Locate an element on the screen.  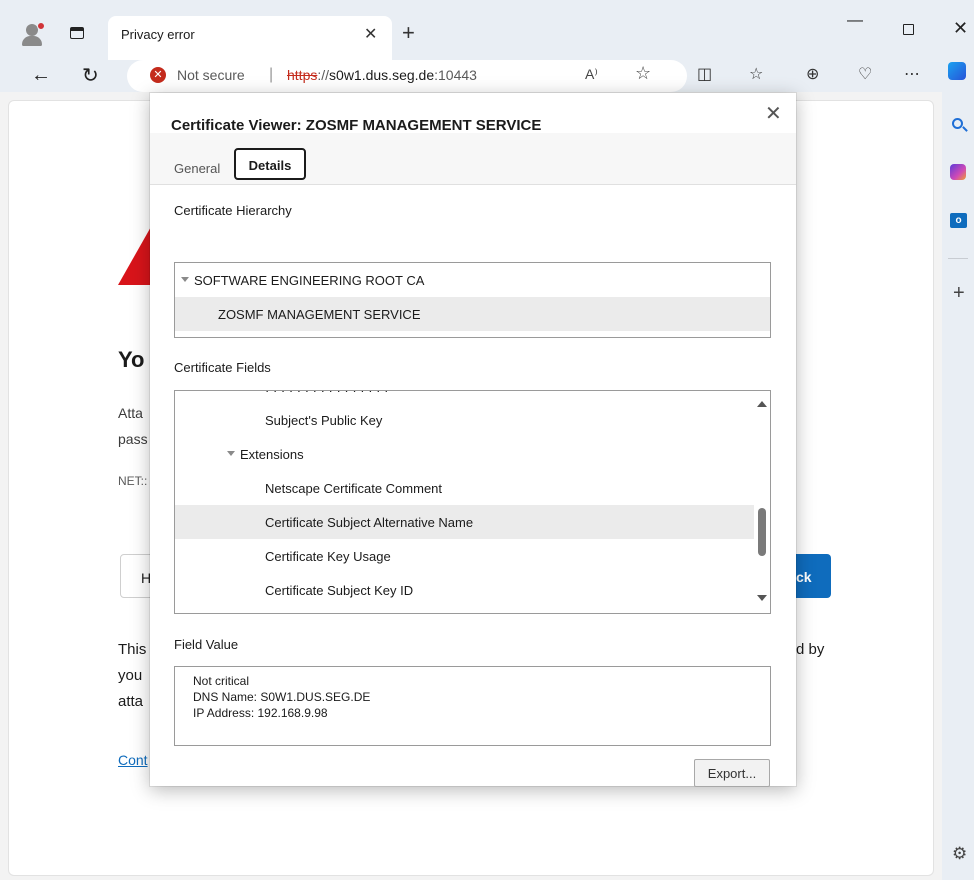
tab-general: General is located at coordinates (197, 168).